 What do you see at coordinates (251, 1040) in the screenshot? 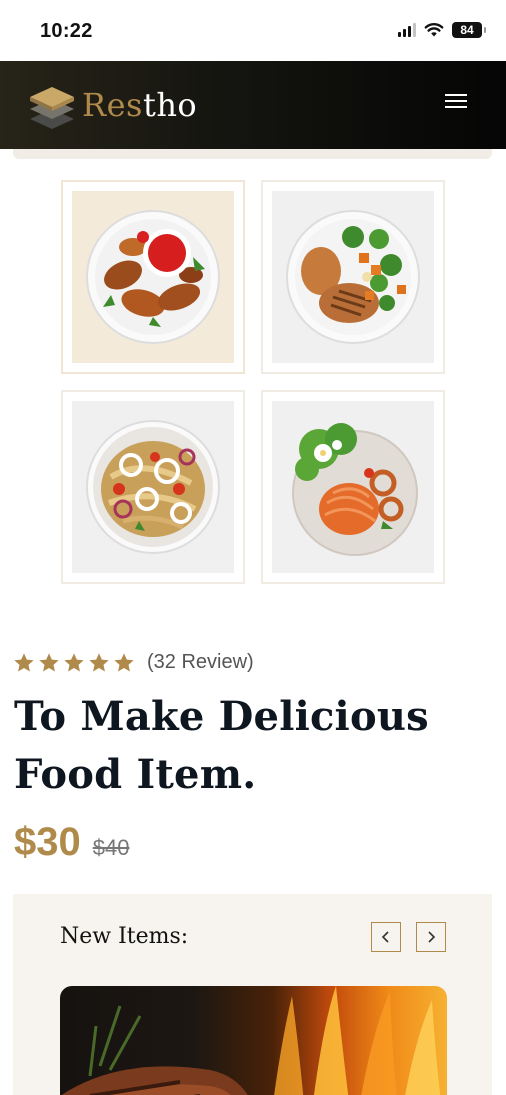
I see `grilled-steak-flames-image` at bounding box center [251, 1040].